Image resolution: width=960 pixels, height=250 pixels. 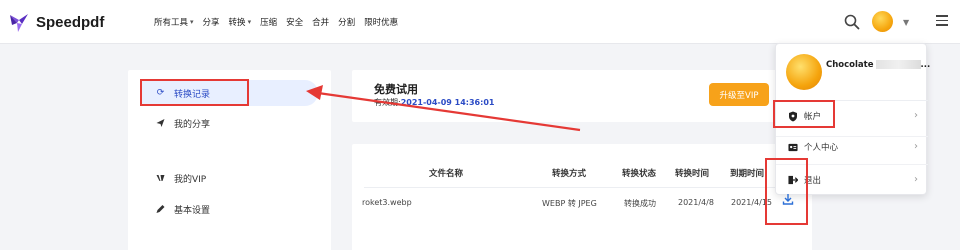 I want to click on nav-convert: 转换 ▾, so click(x=240, y=22).